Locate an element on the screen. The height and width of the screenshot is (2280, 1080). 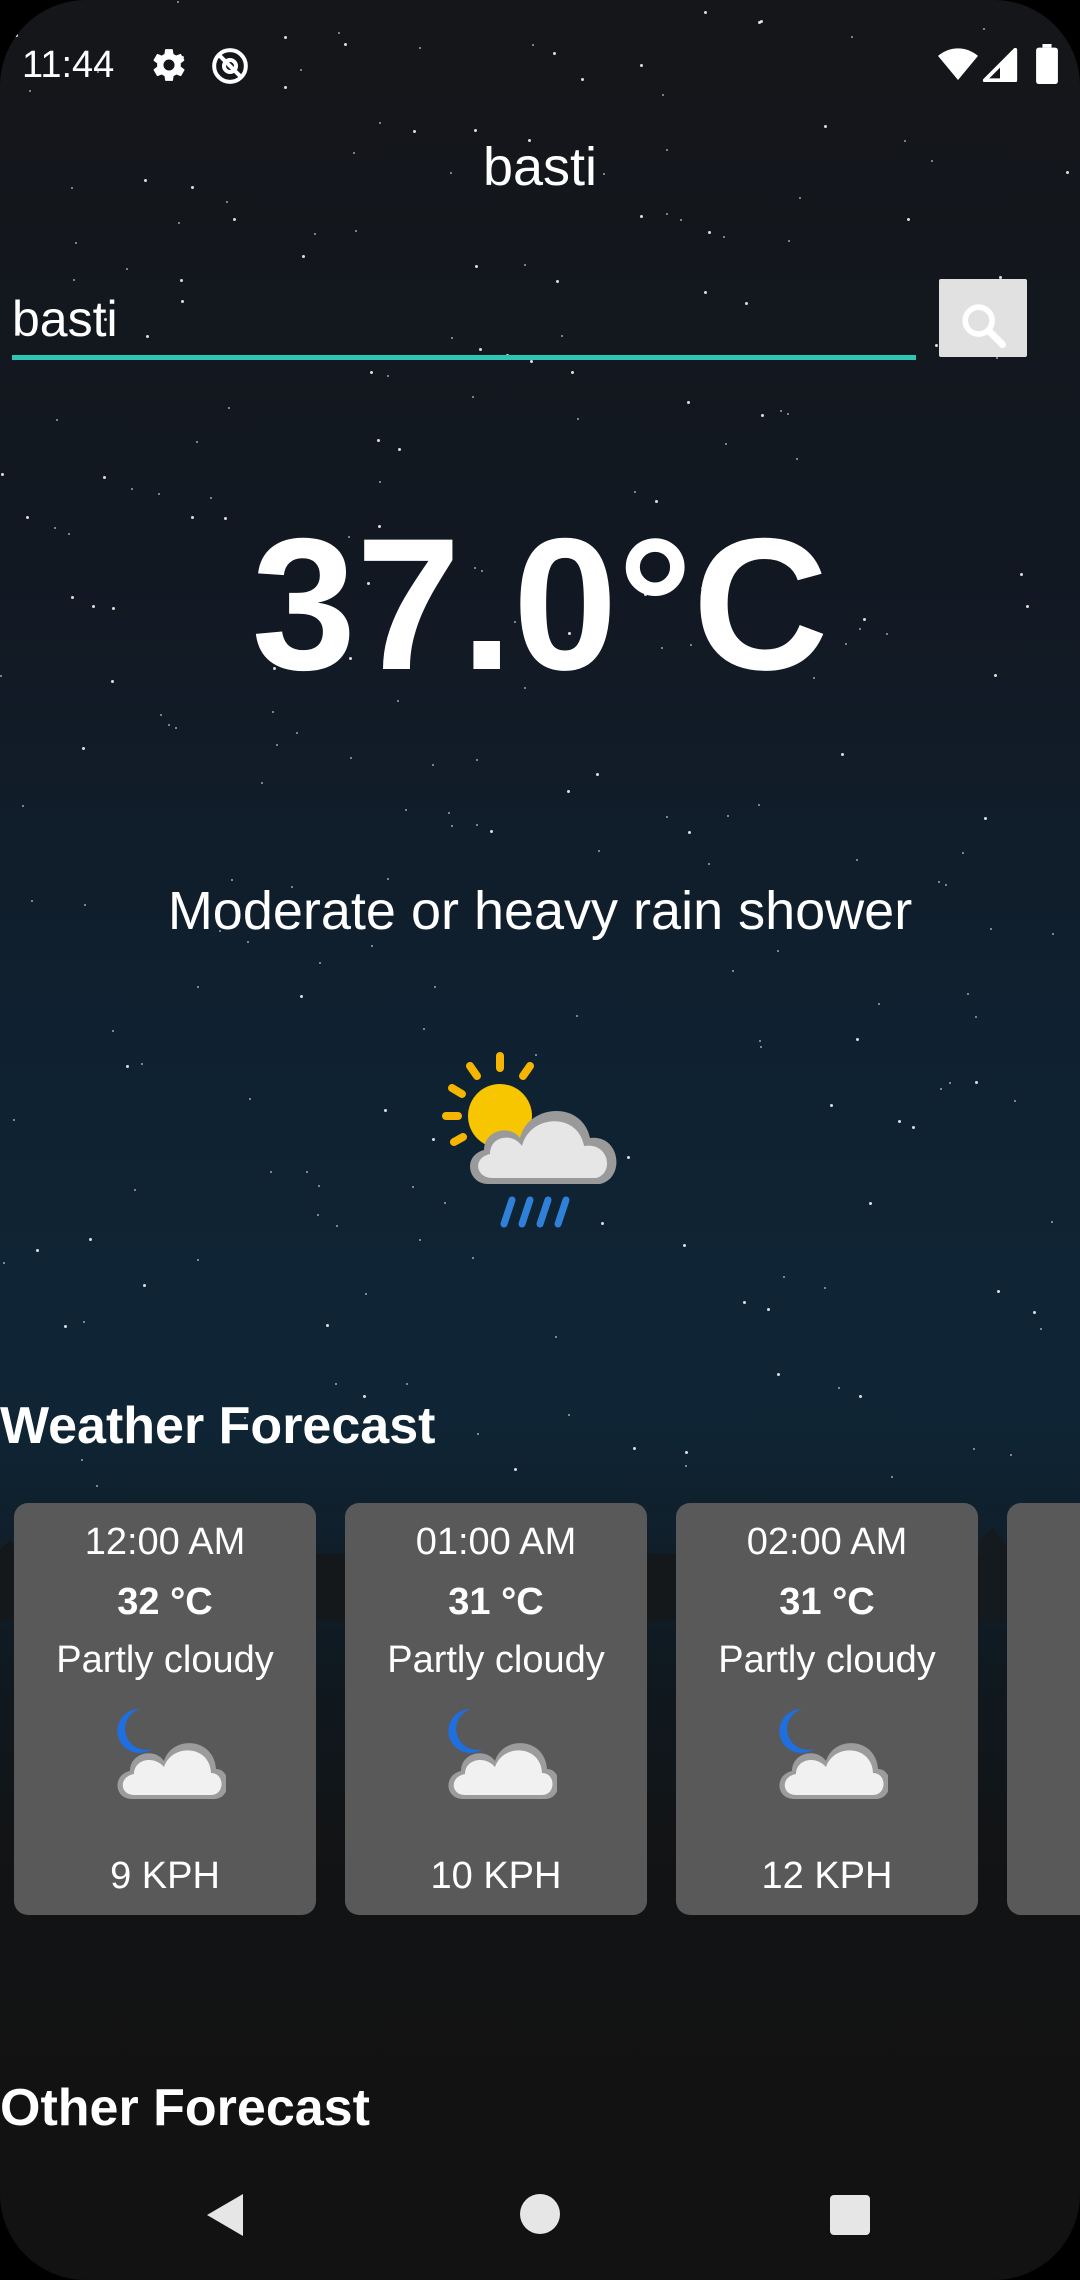
other-forecast-heading: Other Forecast is located at coordinates (185, 2108).